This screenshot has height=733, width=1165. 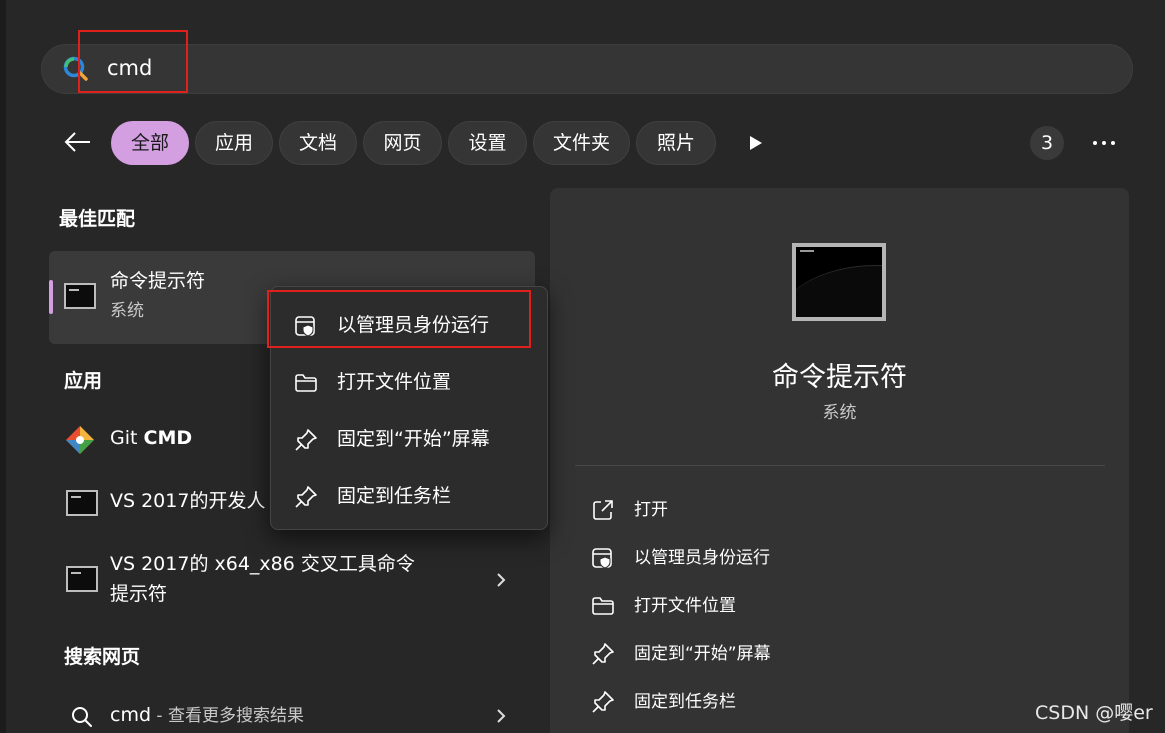 What do you see at coordinates (234, 143) in the screenshot?
I see `filter-apps: 应用` at bounding box center [234, 143].